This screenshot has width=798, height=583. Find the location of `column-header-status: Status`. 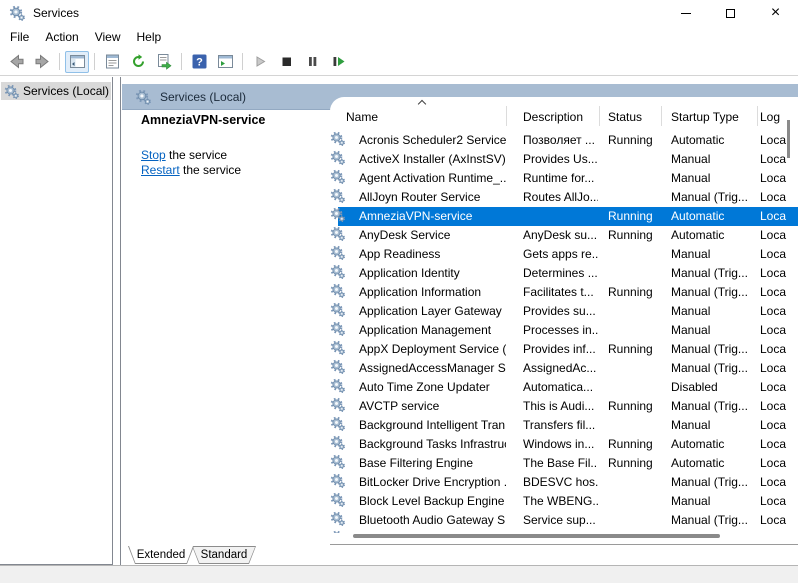

column-header-status: Status is located at coordinates (625, 117).